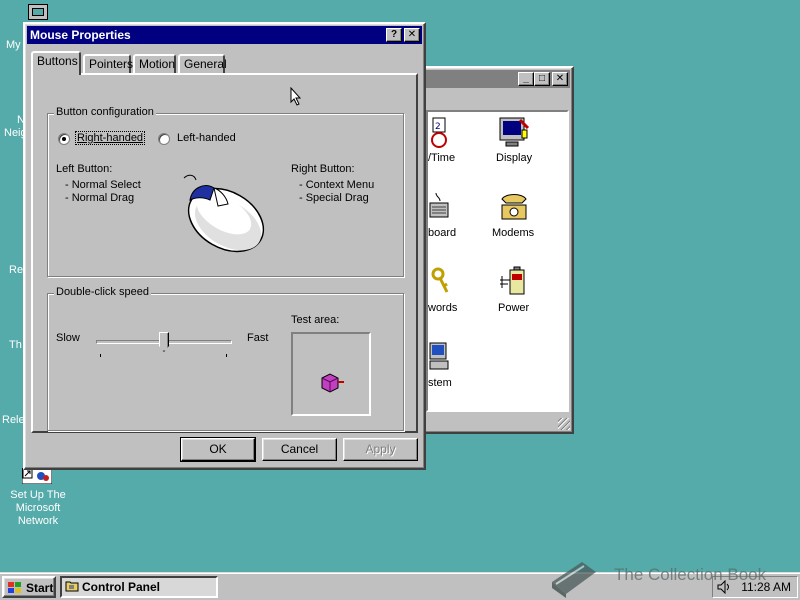 The image size is (800, 600). What do you see at coordinates (121, 587) in the screenshot?
I see `taskbar-item-label: Control Panel` at bounding box center [121, 587].